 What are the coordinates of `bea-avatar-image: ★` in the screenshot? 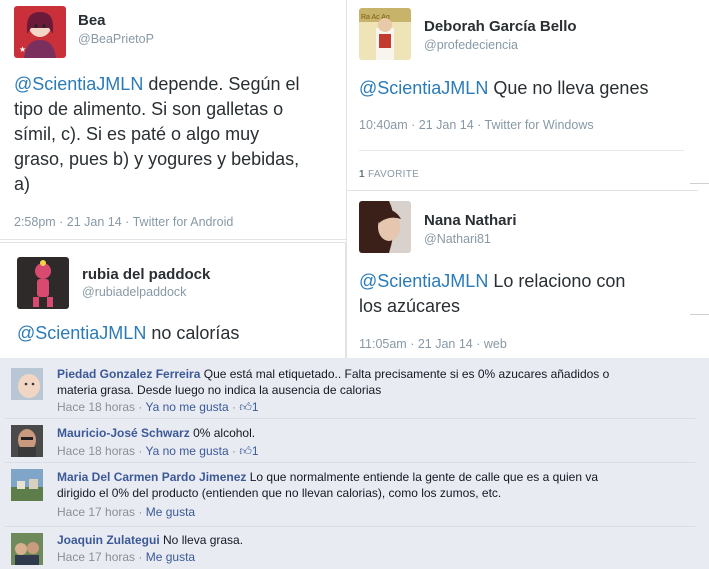 It's located at (40, 32).